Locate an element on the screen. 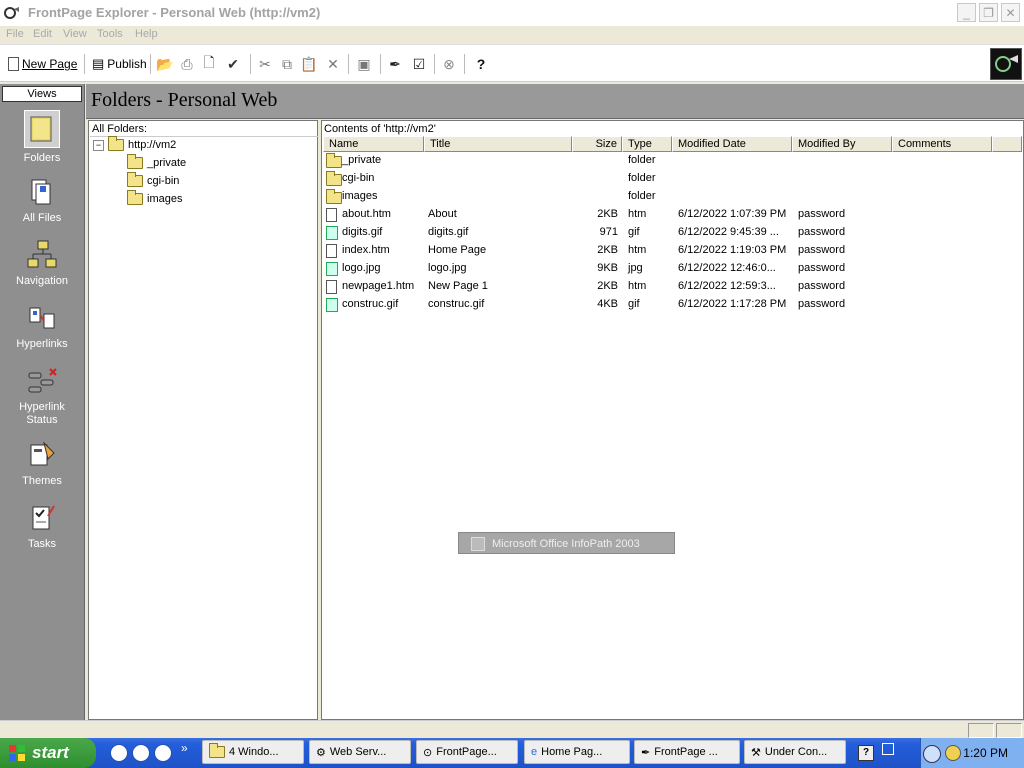 The height and width of the screenshot is (768, 1024). view-hyperlink-status: Hyperlink Status is located at coordinates (42, 396).